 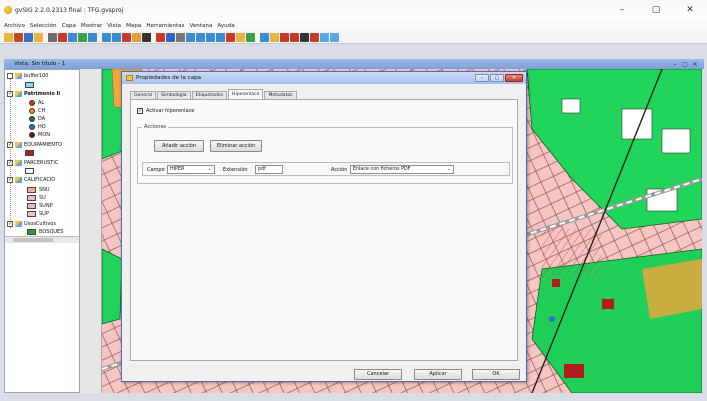 I want to click on field-select-value: HIPER, so click(x=177, y=169).